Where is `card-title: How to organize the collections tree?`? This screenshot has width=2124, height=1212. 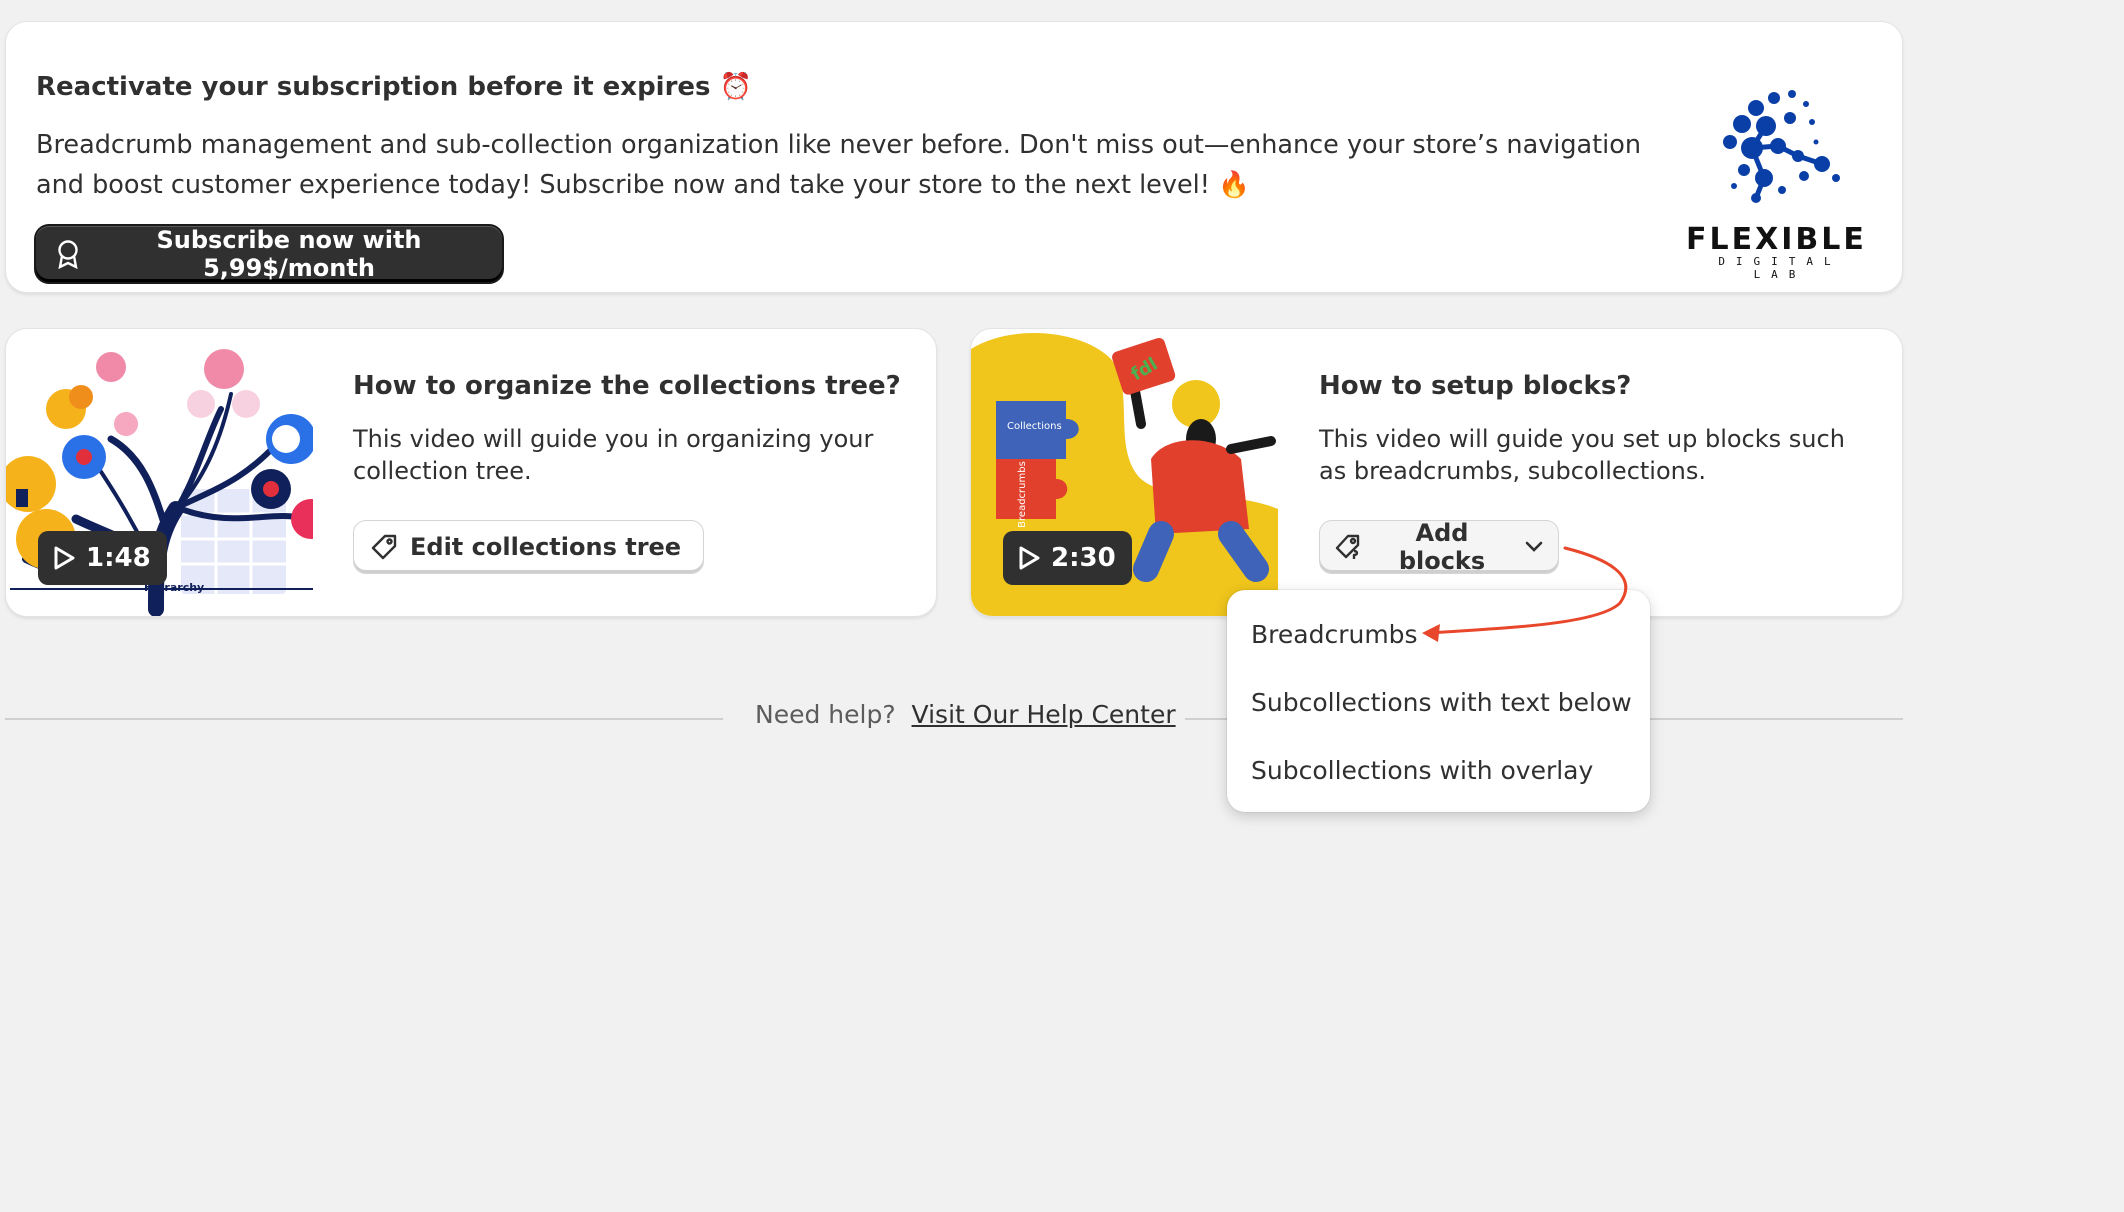
card-title: How to organize the collections tree? is located at coordinates (627, 386).